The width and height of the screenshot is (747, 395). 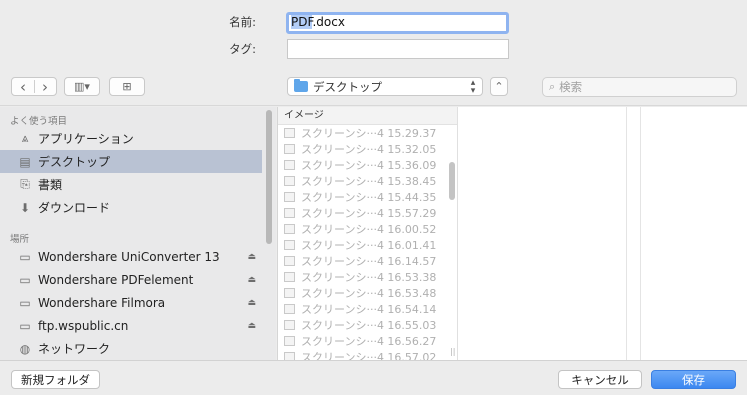 I want to click on file-row: スクリーンシ···4 16.53.38, so click(x=367, y=277).